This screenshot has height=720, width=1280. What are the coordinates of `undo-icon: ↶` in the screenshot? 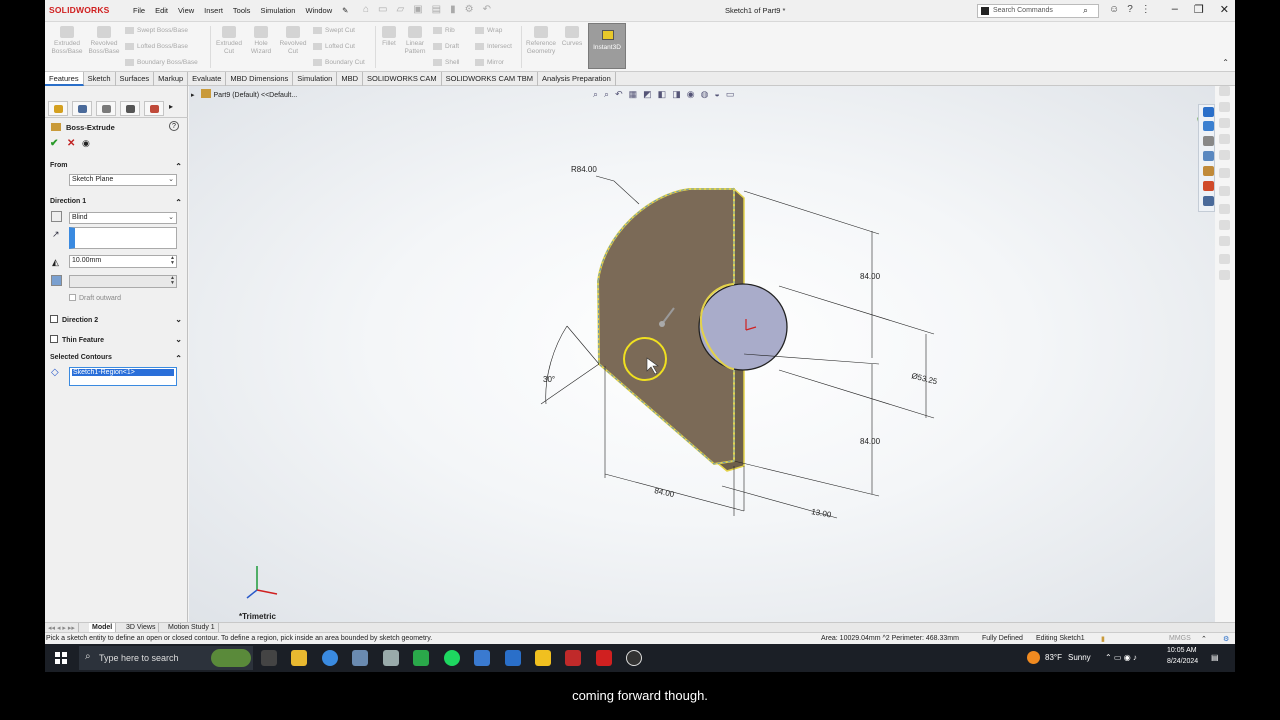 It's located at (487, 9).